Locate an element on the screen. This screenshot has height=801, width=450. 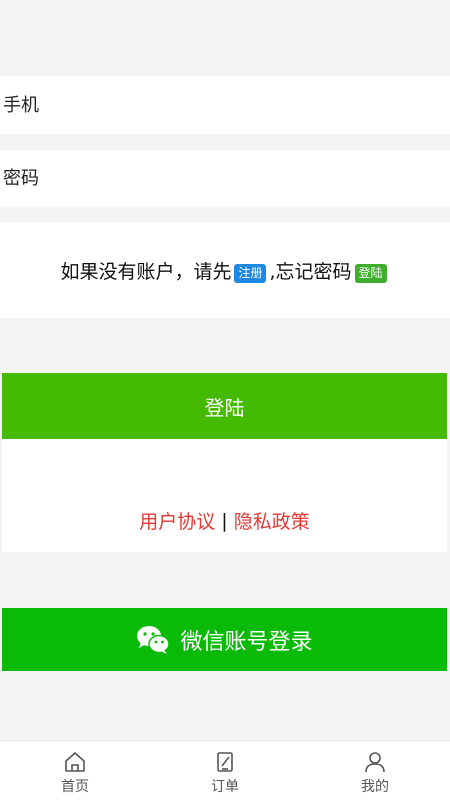
agreement-links: 用户协议 | 隐私政策 is located at coordinates (224, 495).